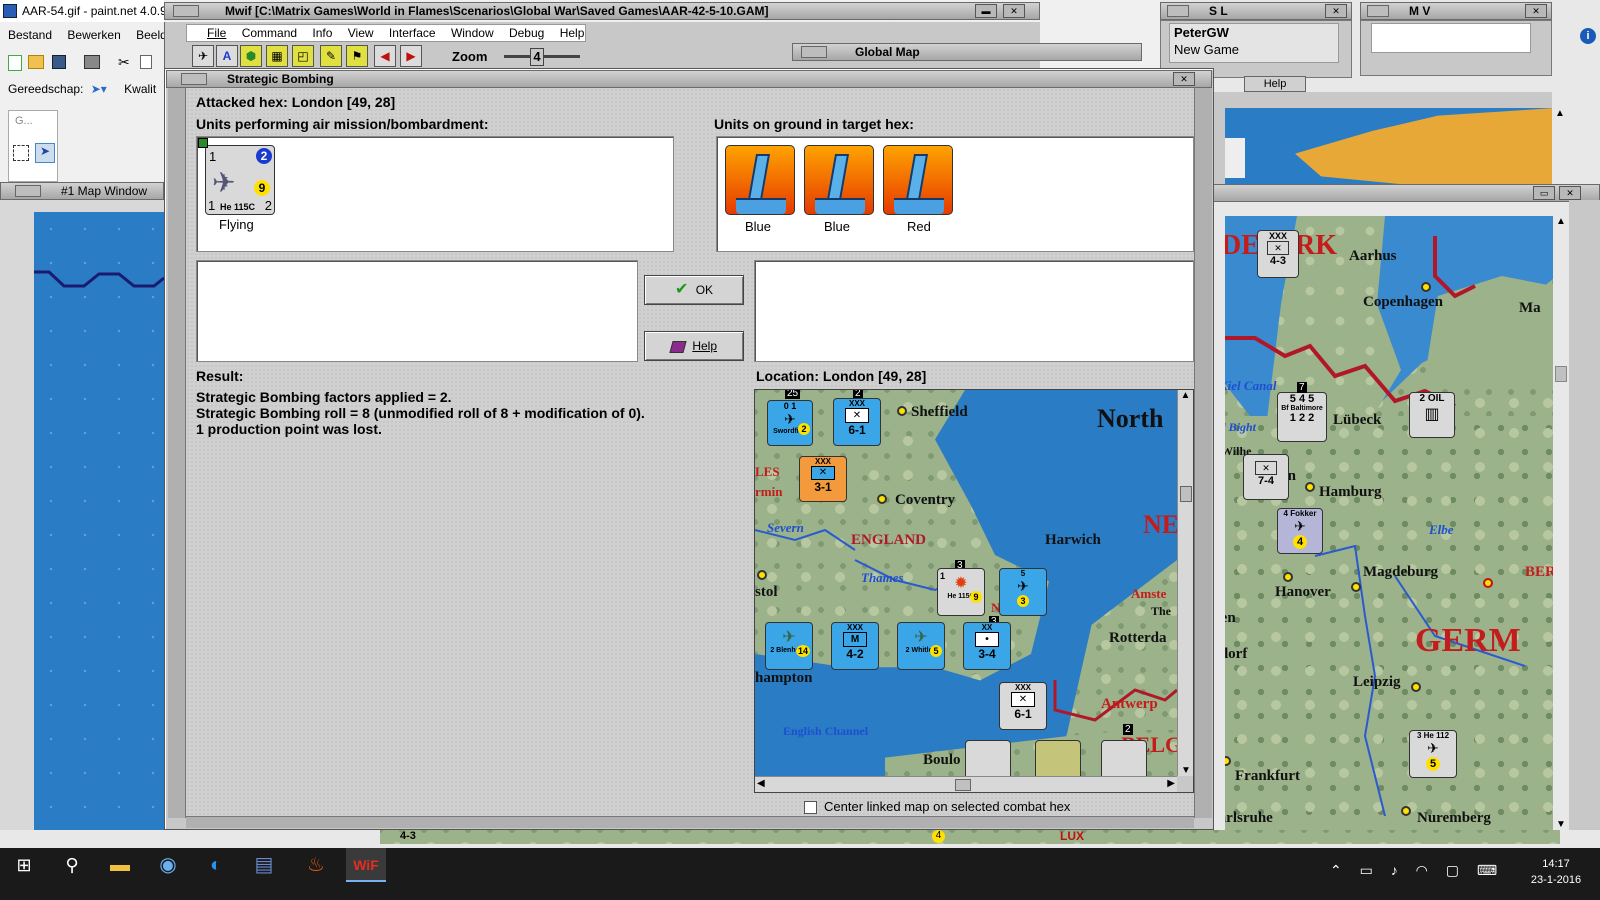  Describe the element at coordinates (251, 56) in the screenshot. I see `hex-green-icon: ⬢` at that location.